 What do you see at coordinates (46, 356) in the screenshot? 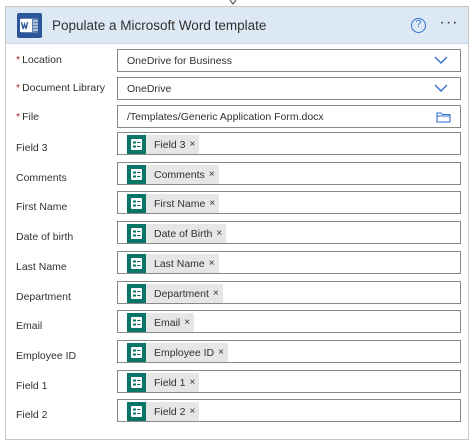
I see `field-label: Employee ID` at bounding box center [46, 356].